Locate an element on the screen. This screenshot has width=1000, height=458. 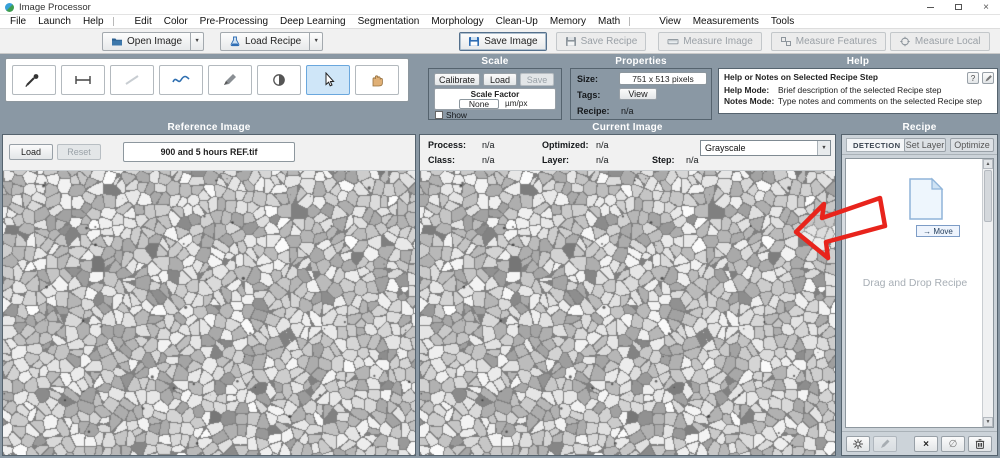
dropdown-arrow-icon: ▼ is located at coordinates (197, 41).